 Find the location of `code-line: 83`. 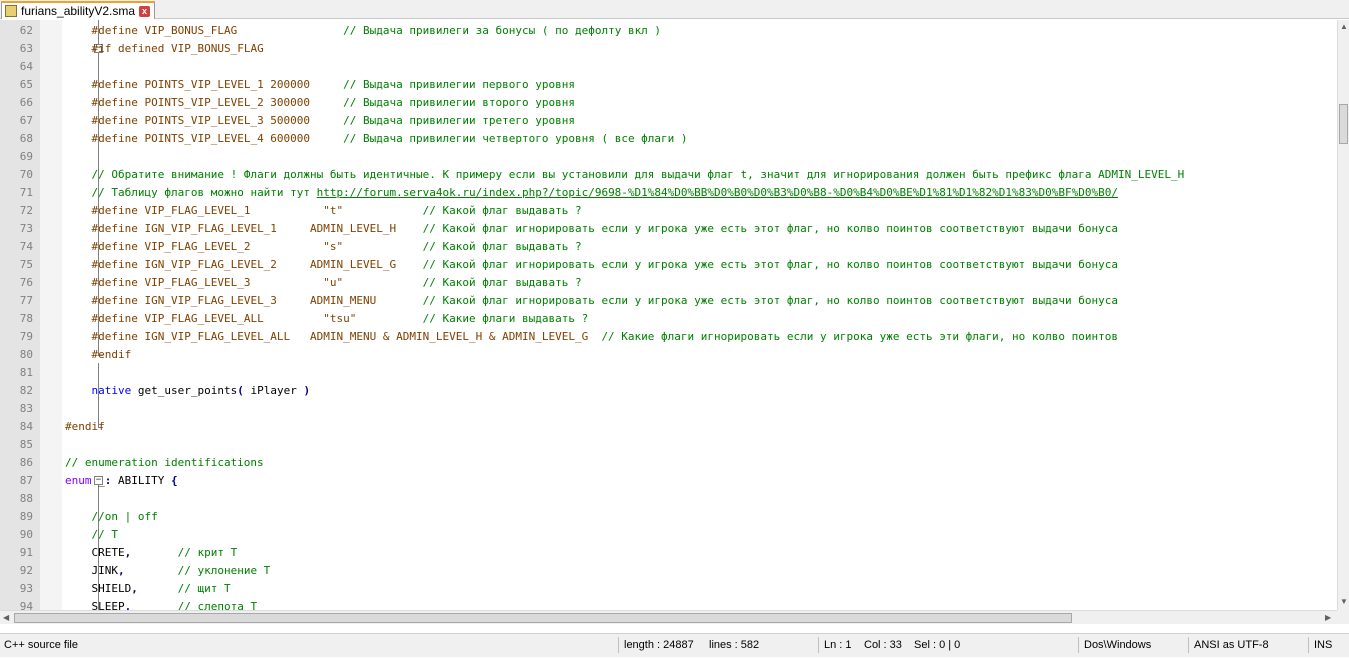

code-line: 83 is located at coordinates (668, 409).